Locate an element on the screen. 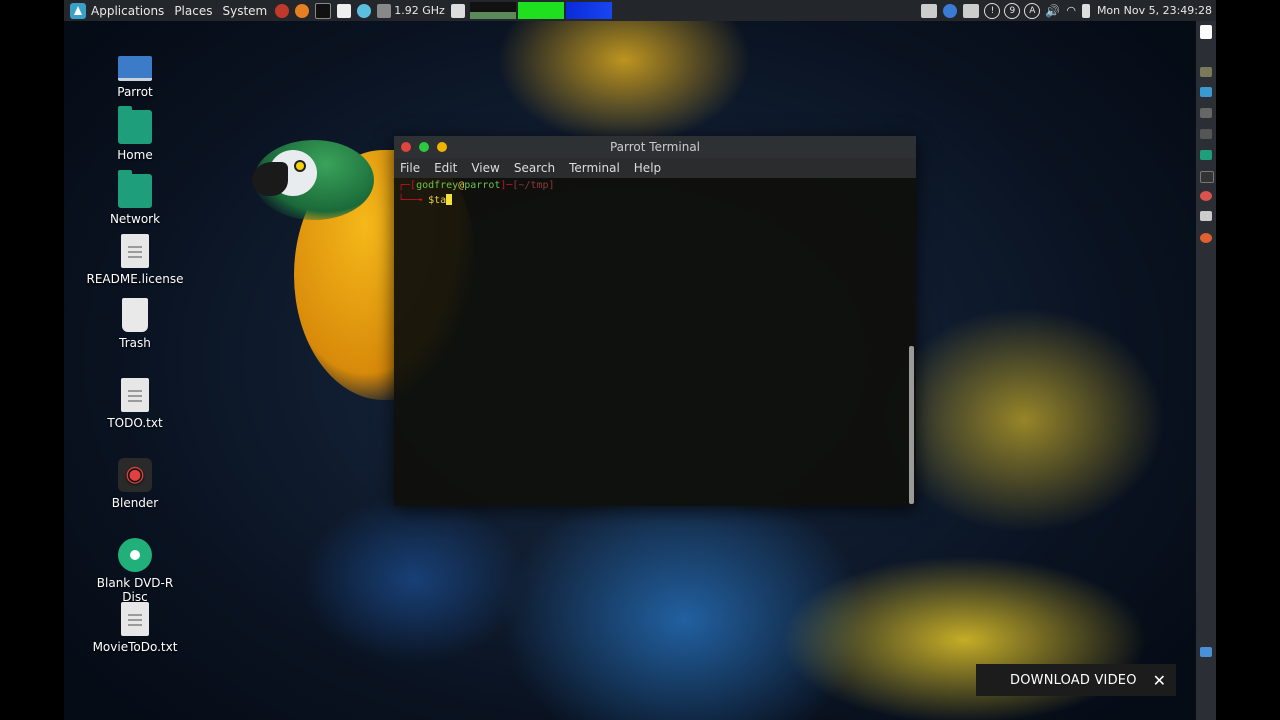 Image resolution: width=1280 pixels, height=720 pixels. desktop-icon-movietodo: MovieToDo.txt is located at coordinates (135, 628).